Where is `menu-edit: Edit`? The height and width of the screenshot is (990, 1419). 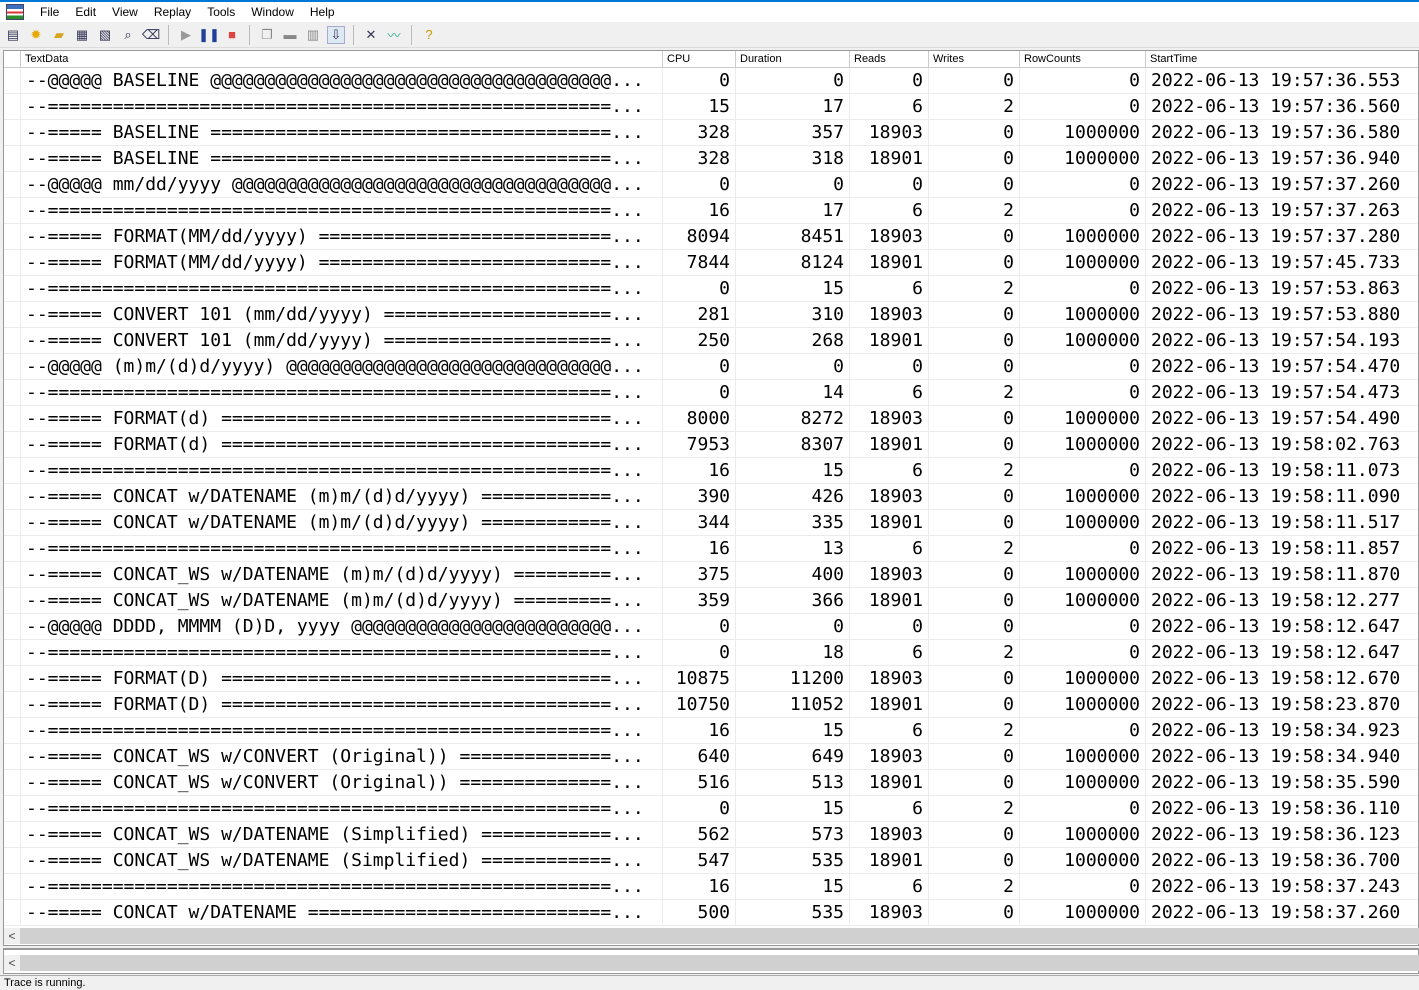 menu-edit: Edit is located at coordinates (85, 12).